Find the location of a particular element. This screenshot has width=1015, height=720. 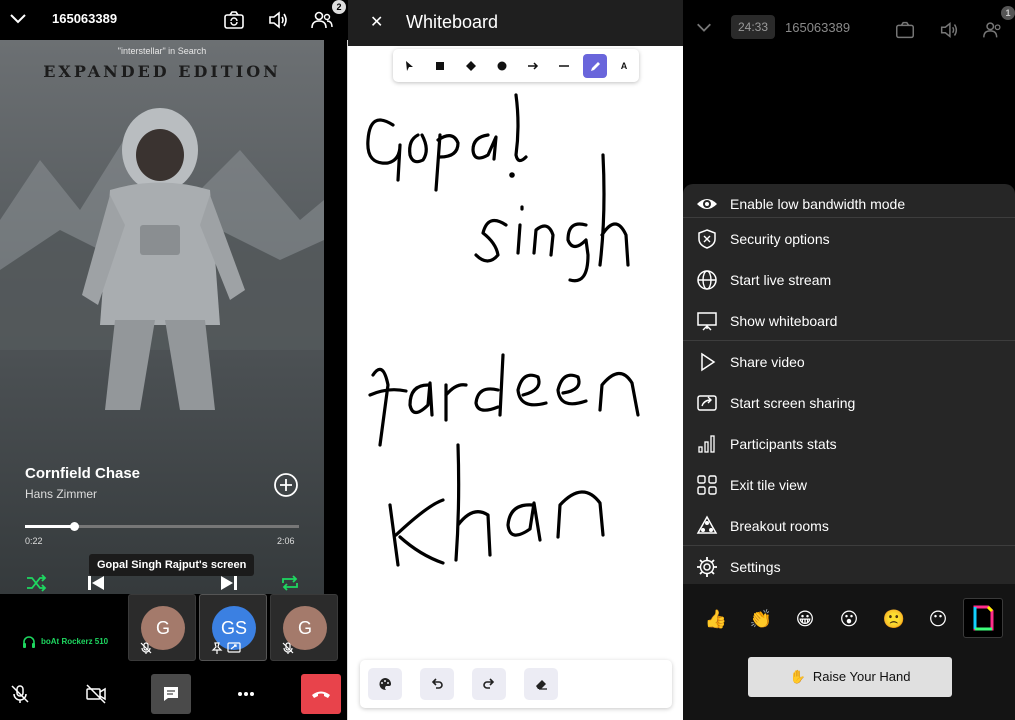

track-title: Cornfield Chase is located at coordinates (83, 473).